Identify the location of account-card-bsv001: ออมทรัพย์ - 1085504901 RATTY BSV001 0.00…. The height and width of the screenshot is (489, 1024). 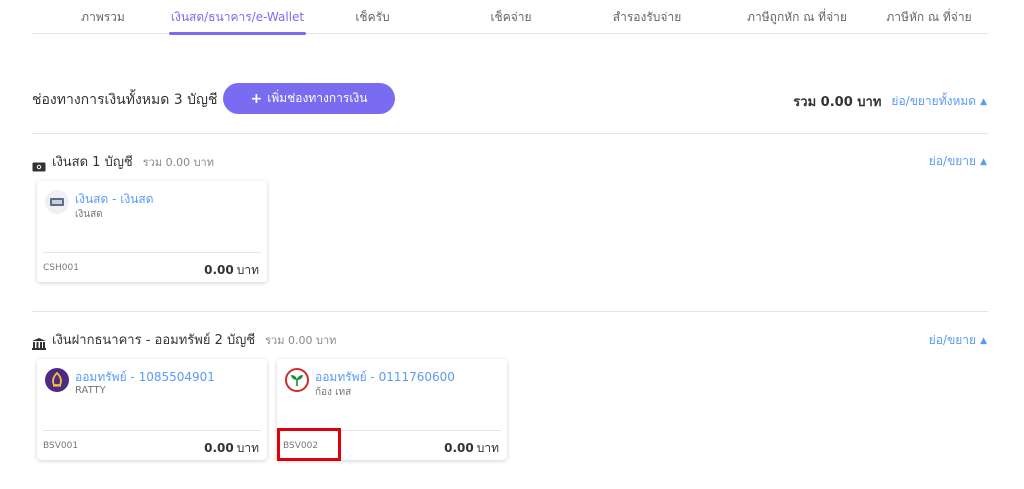
(152, 409).